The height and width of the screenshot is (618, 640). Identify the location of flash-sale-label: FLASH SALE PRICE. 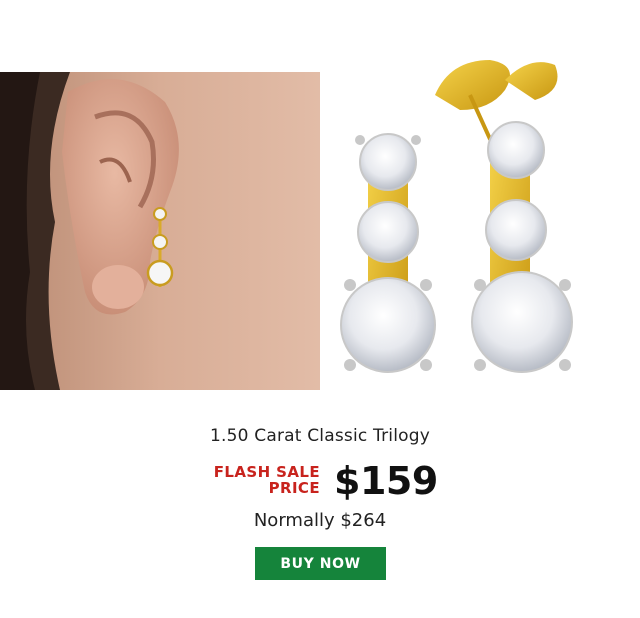
(267, 480).